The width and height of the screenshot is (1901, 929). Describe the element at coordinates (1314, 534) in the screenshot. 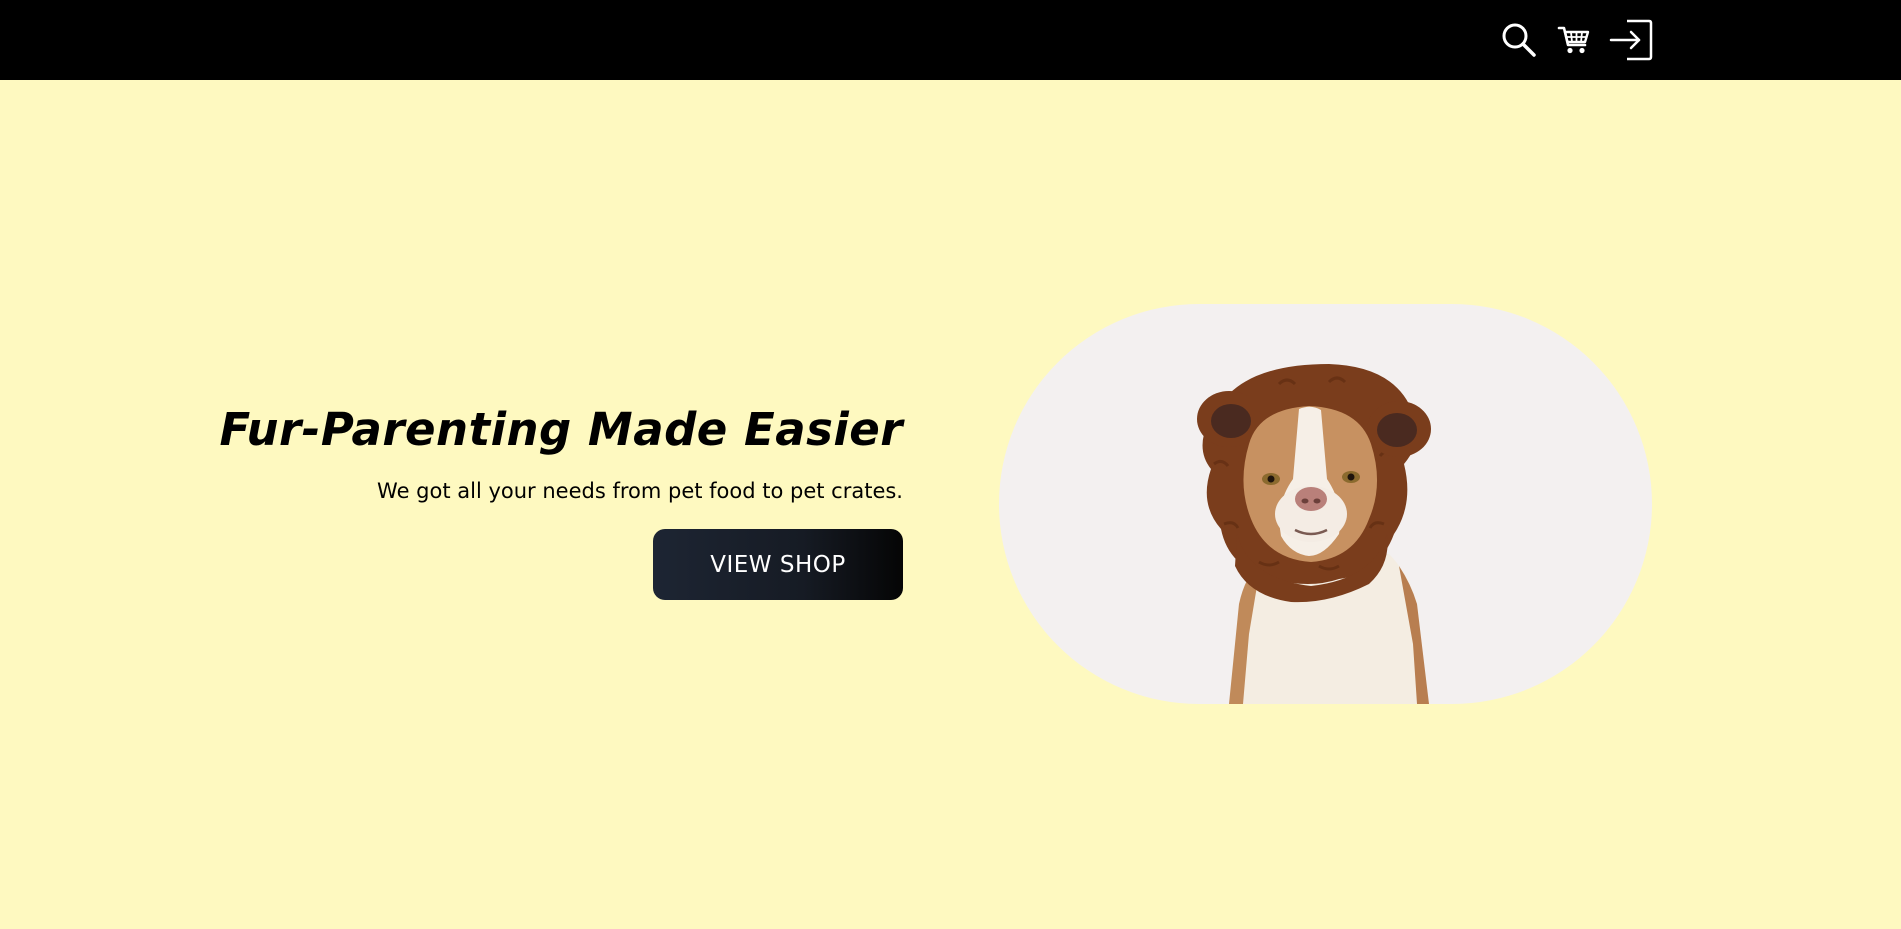

I see `dog-bear-hood-illustration` at that location.